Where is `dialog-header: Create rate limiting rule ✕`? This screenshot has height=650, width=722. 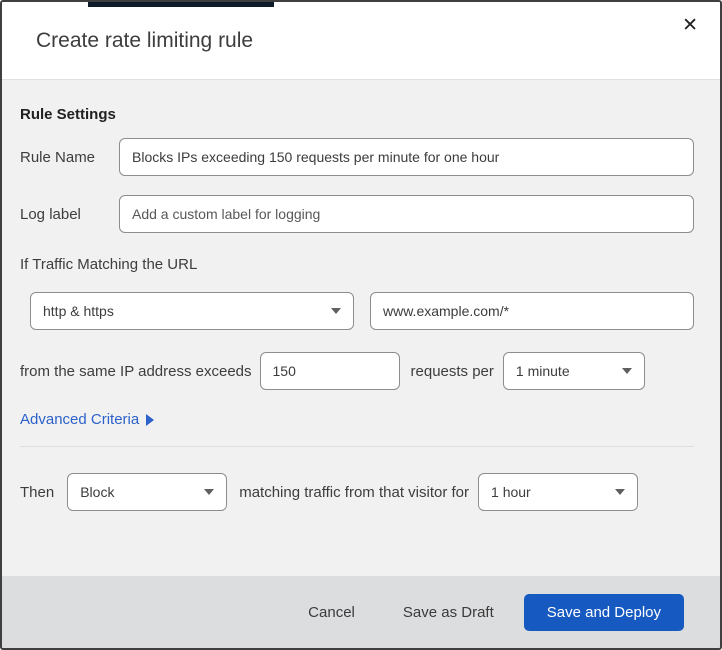
dialog-header: Create rate limiting rule ✕ is located at coordinates (361, 41).